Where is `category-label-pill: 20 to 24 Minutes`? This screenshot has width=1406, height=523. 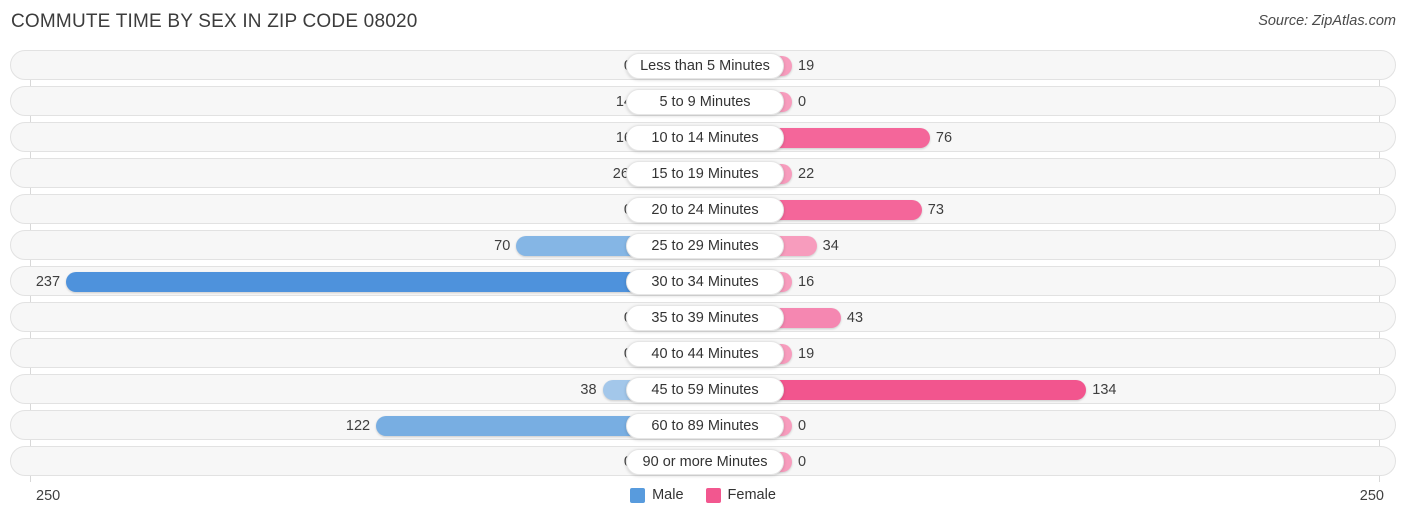 category-label-pill: 20 to 24 Minutes is located at coordinates (705, 210).